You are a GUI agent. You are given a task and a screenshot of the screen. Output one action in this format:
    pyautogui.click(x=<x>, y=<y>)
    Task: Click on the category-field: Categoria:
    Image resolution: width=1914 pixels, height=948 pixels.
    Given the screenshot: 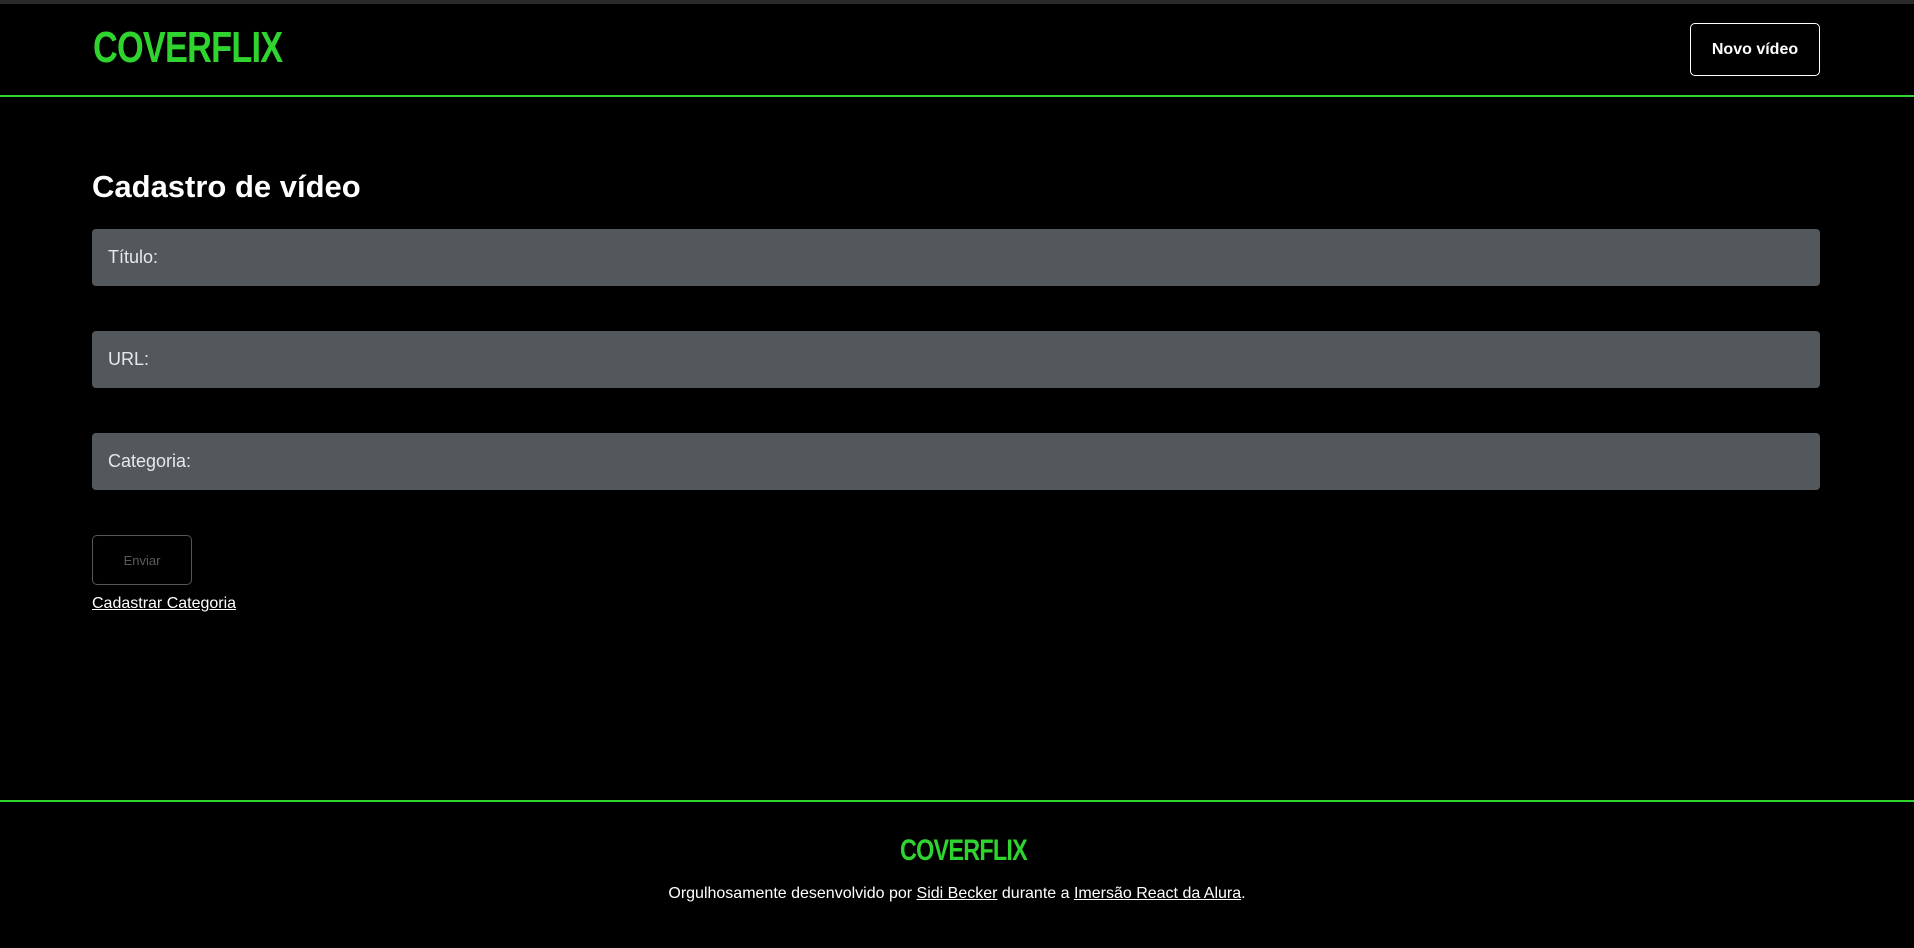 What is the action you would take?
    pyautogui.click(x=956, y=461)
    